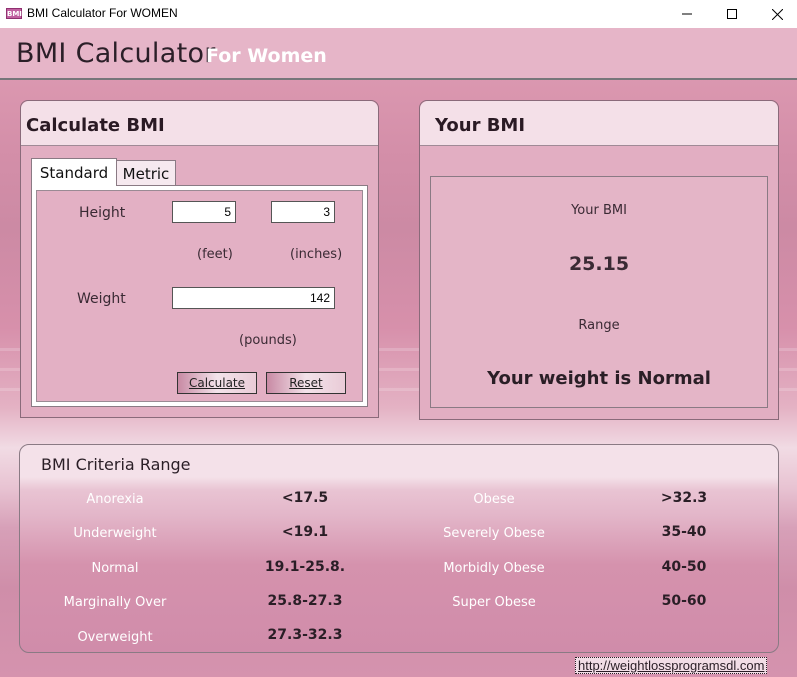 Image resolution: width=797 pixels, height=677 pixels. Describe the element at coordinates (398, 54) in the screenshot. I see `app-header: BMI Calculator For Women` at that location.